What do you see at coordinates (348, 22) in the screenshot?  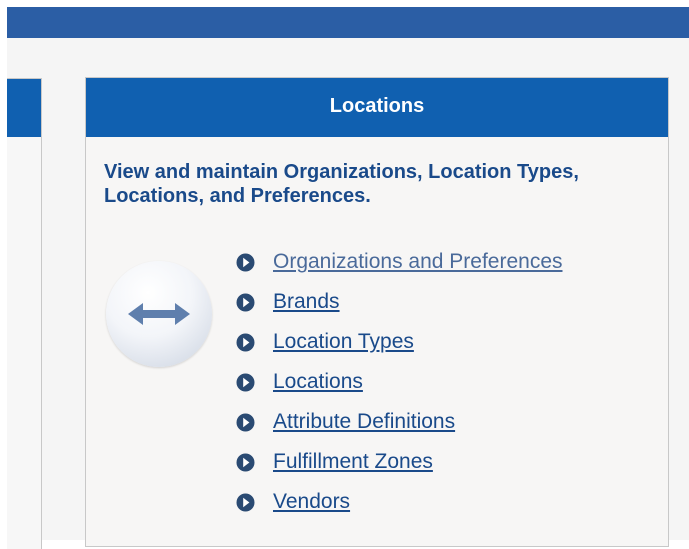 I see `top-navigation-bar` at bounding box center [348, 22].